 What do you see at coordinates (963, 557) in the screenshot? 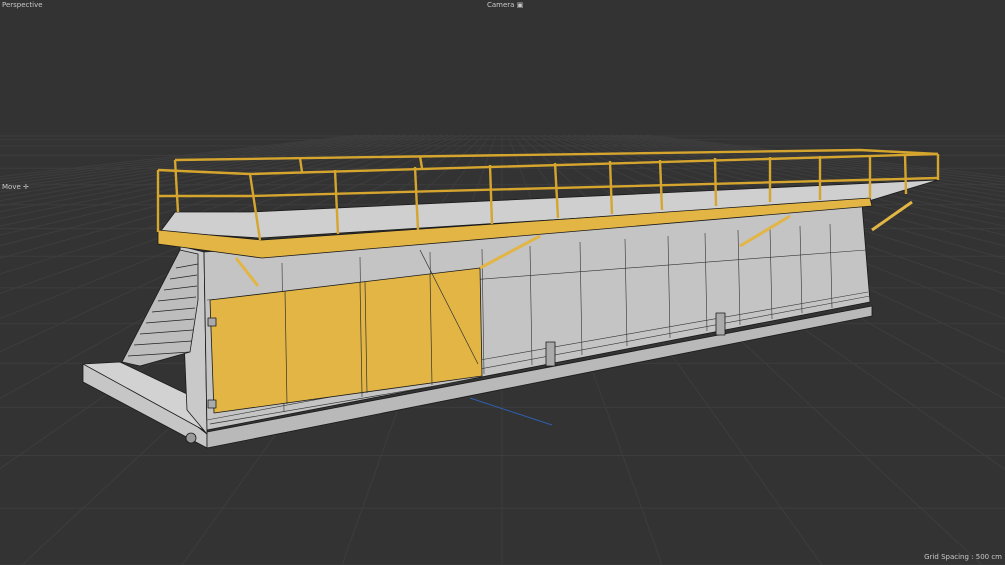
I see `grid-spacing-label: Grid Spacing : 500 cm` at bounding box center [963, 557].